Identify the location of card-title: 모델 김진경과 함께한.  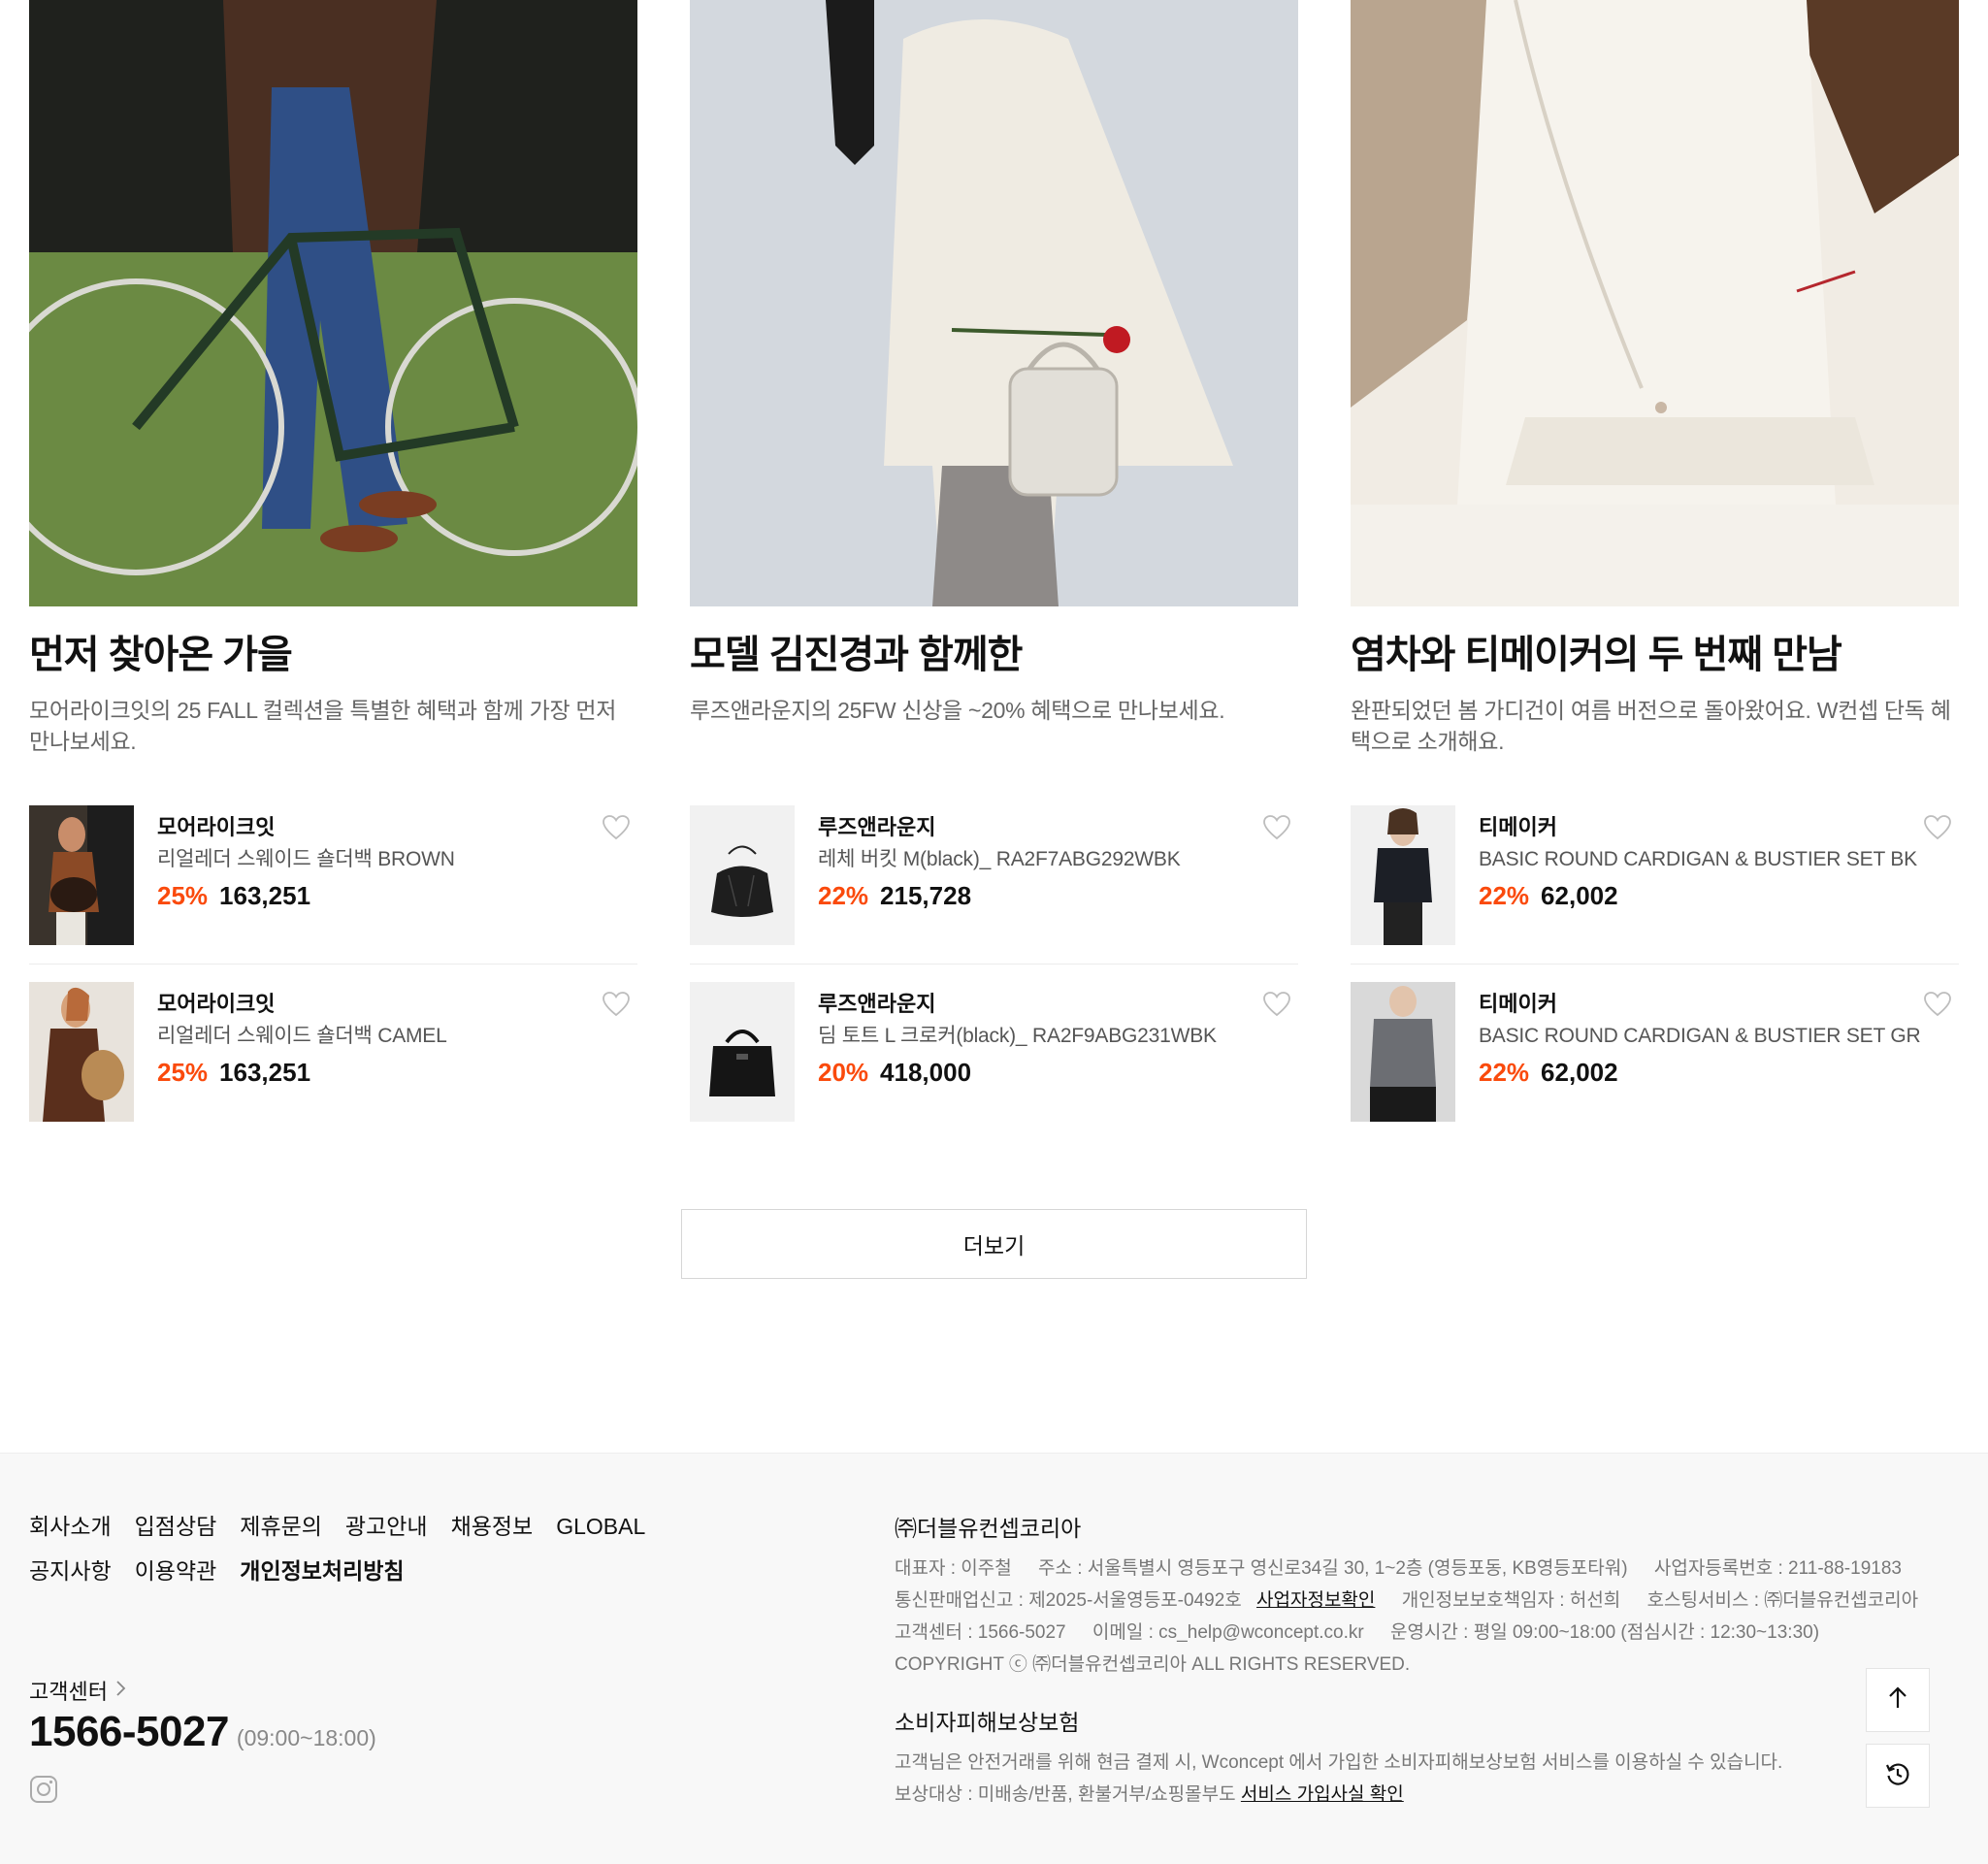
(994, 655).